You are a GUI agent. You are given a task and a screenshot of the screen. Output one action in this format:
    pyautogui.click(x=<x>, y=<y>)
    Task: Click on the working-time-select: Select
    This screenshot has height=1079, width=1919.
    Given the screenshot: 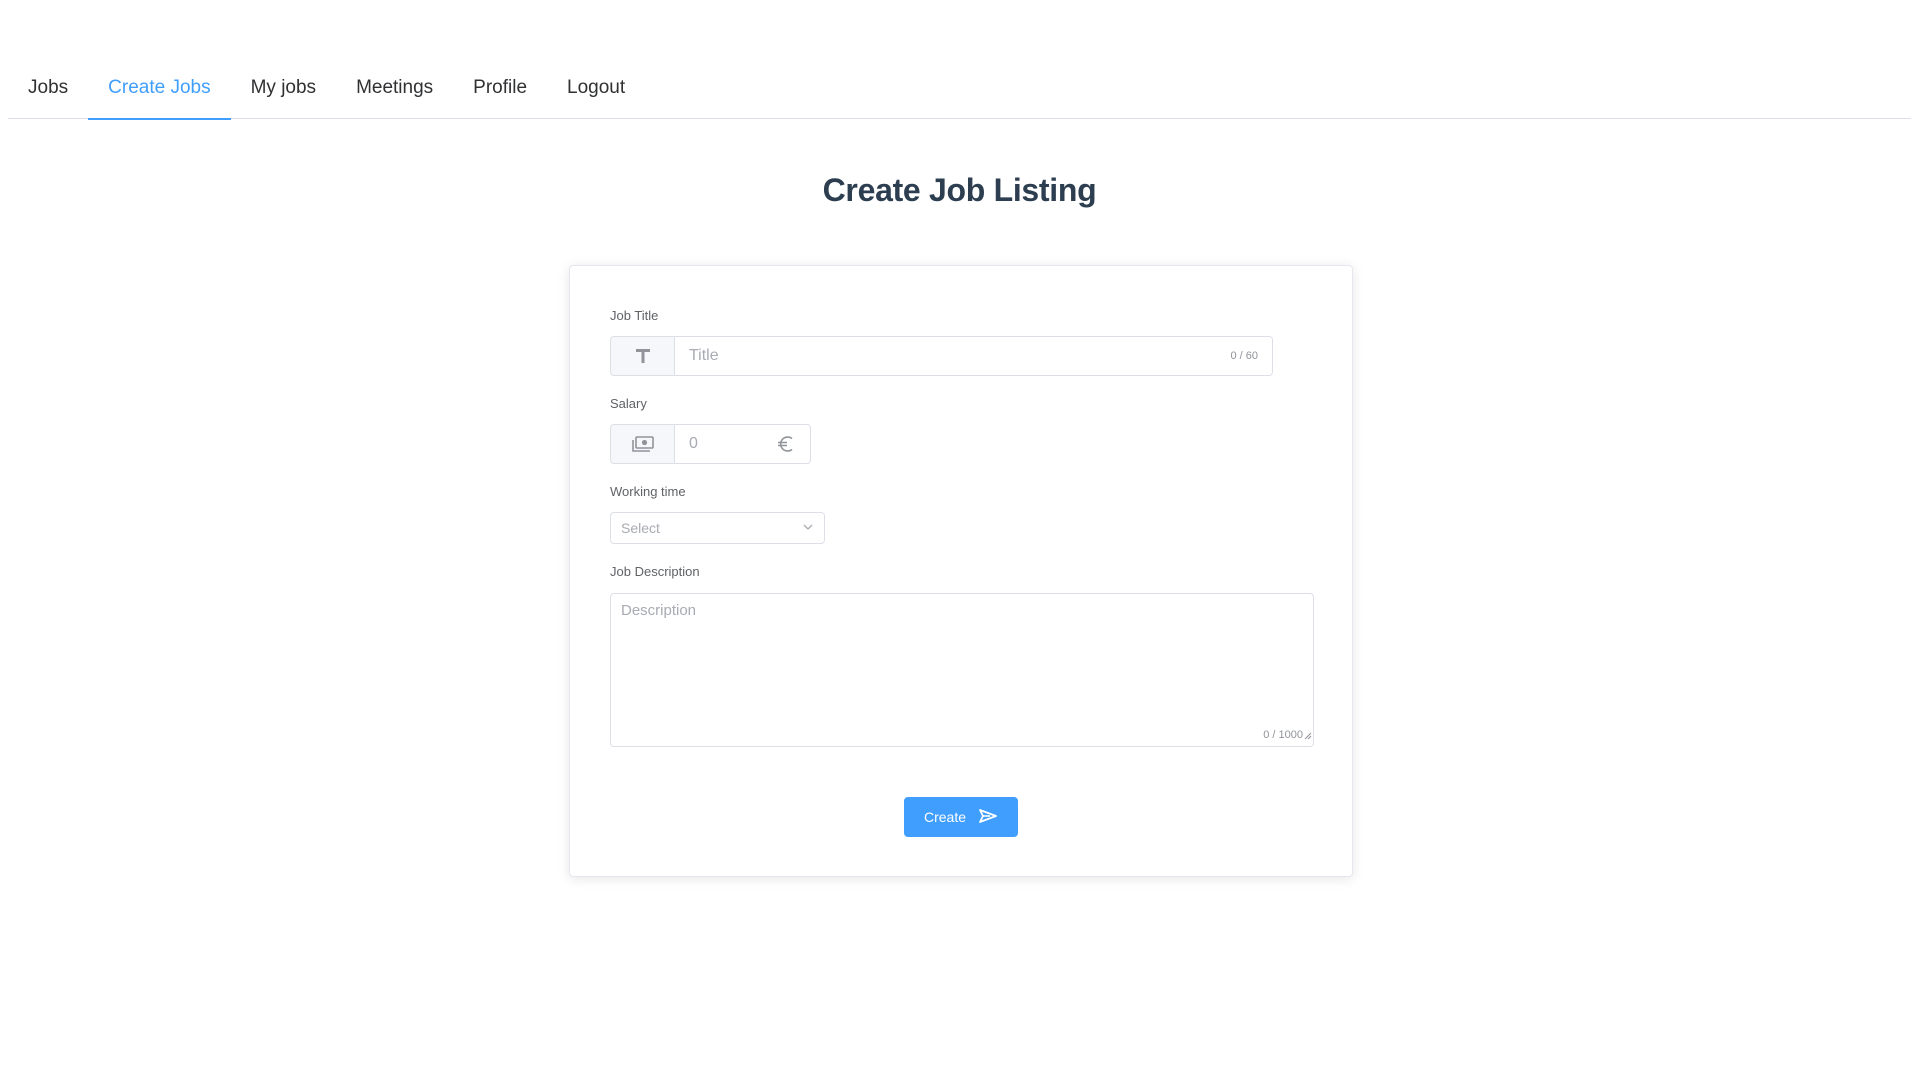 What is the action you would take?
    pyautogui.click(x=717, y=528)
    